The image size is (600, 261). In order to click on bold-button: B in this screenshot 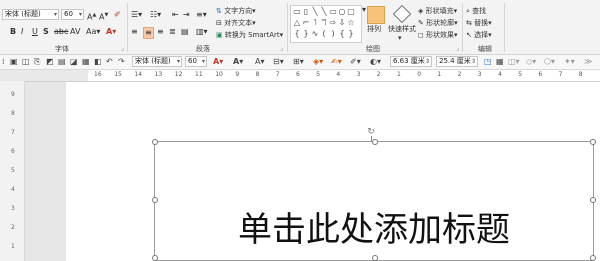, I will do `click(13, 32)`.